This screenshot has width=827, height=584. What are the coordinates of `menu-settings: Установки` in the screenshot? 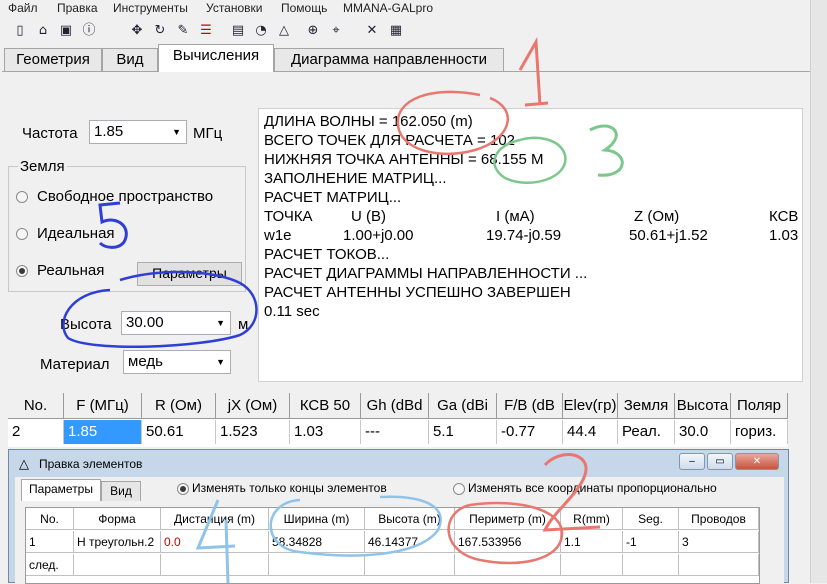 It's located at (234, 8).